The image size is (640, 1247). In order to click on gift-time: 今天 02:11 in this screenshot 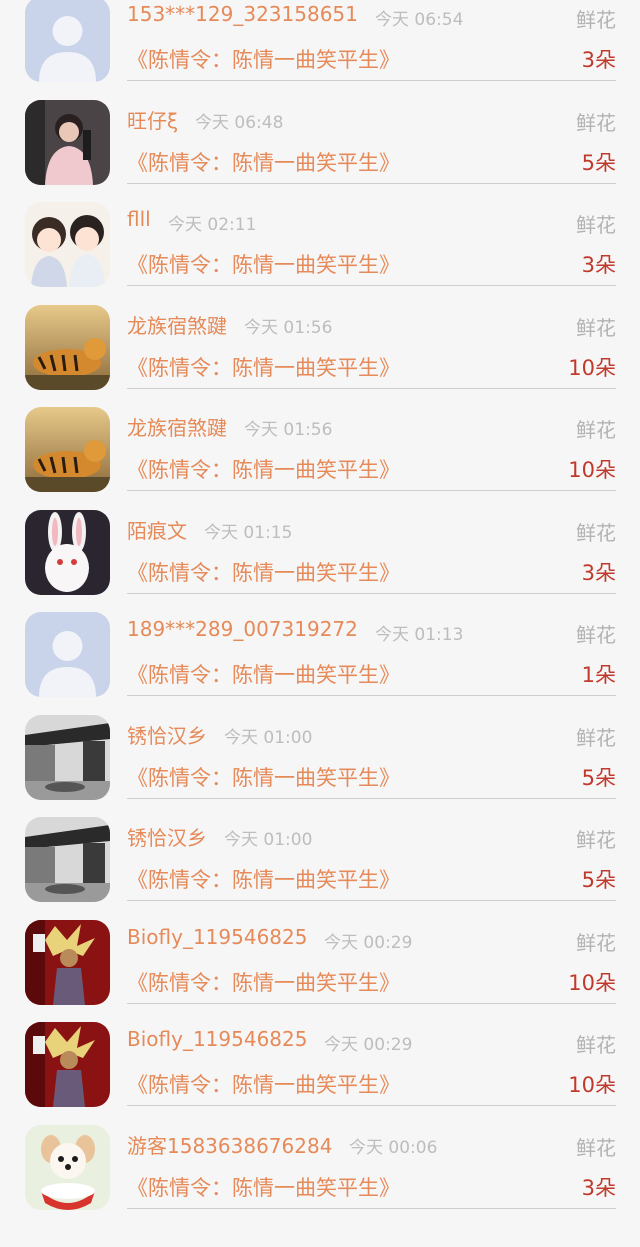, I will do `click(212, 225)`.